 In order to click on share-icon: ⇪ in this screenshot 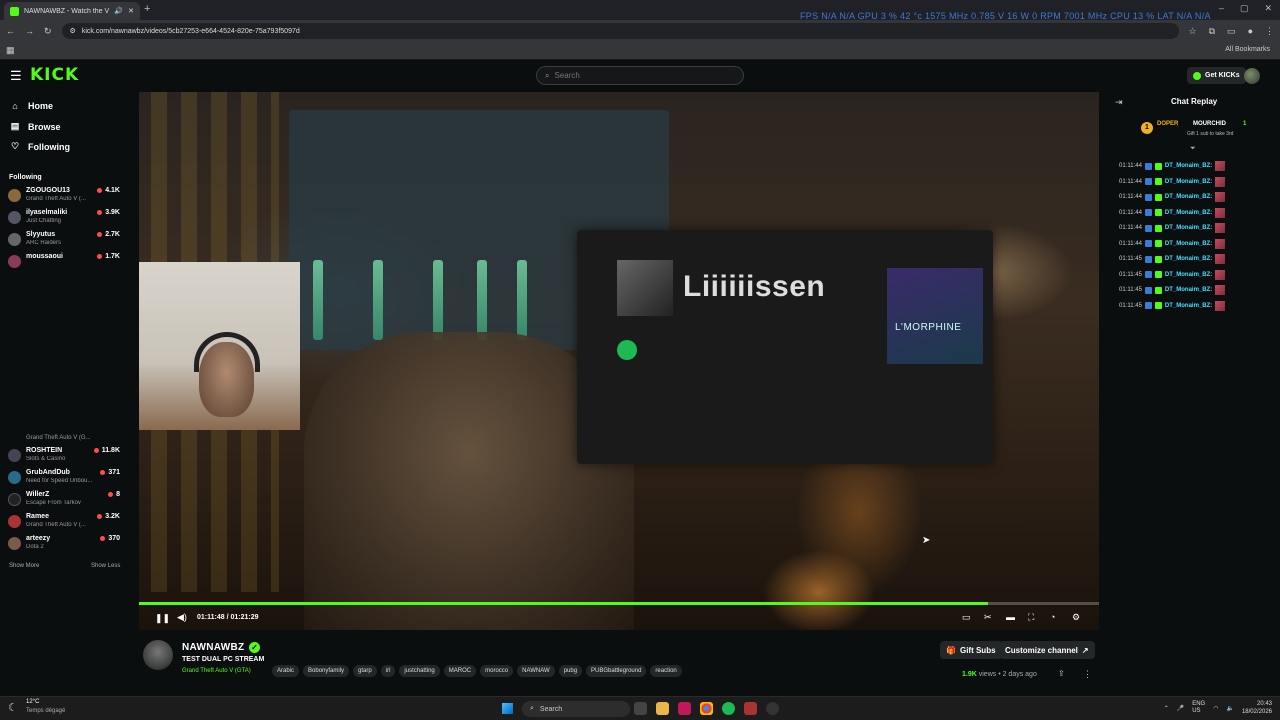, I will do `click(1061, 673)`.